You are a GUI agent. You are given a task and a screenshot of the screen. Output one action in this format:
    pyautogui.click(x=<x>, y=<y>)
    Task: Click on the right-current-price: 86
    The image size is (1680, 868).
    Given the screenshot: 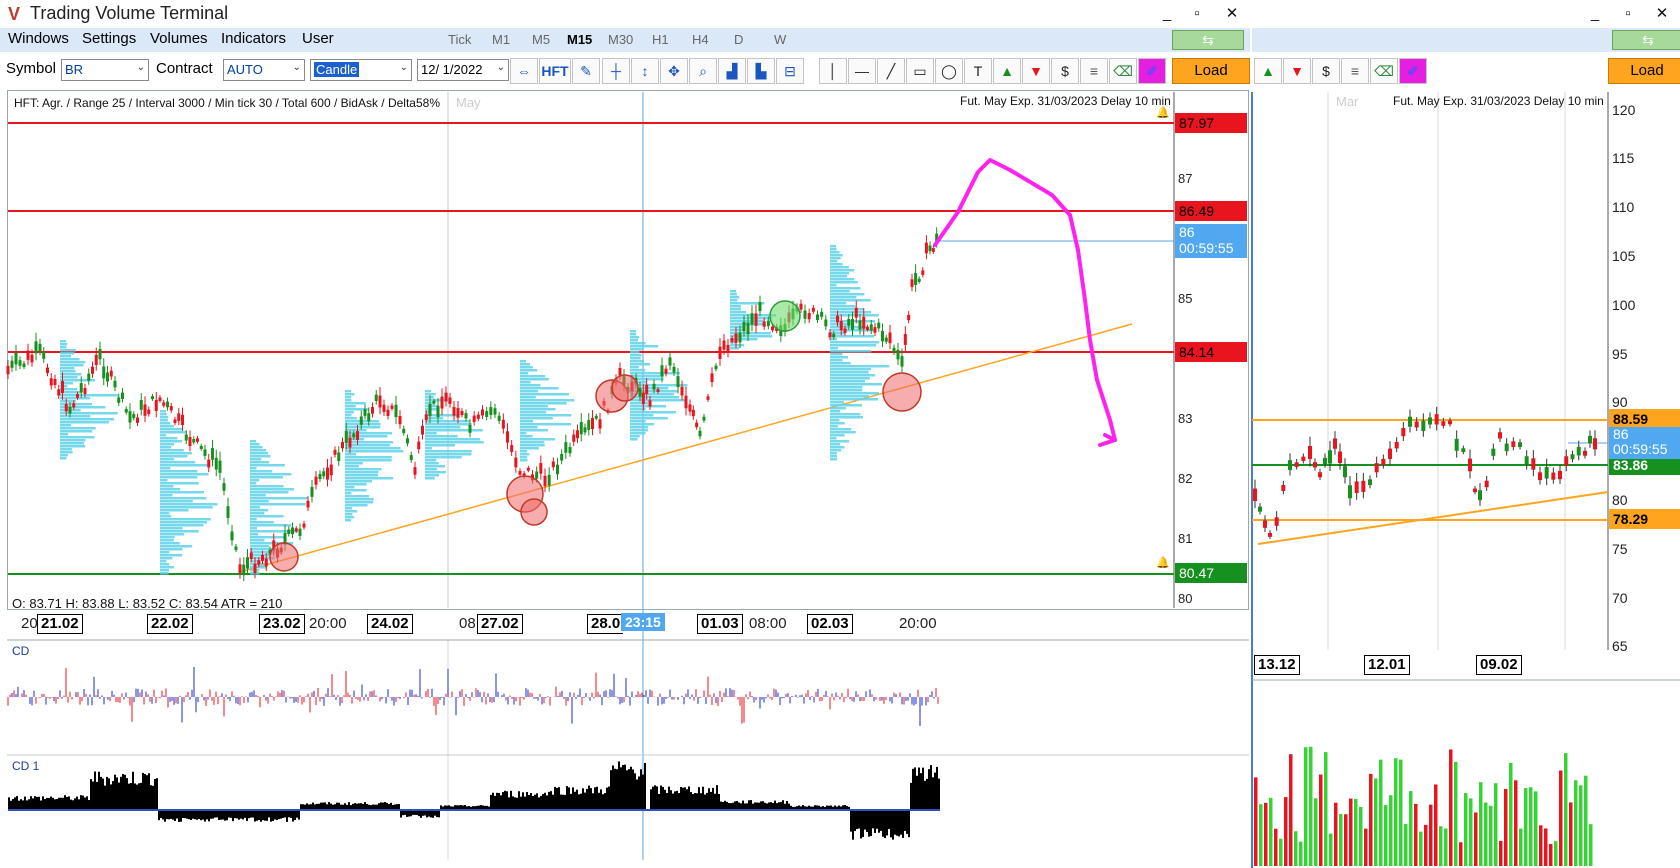 What is the action you would take?
    pyautogui.click(x=1621, y=434)
    